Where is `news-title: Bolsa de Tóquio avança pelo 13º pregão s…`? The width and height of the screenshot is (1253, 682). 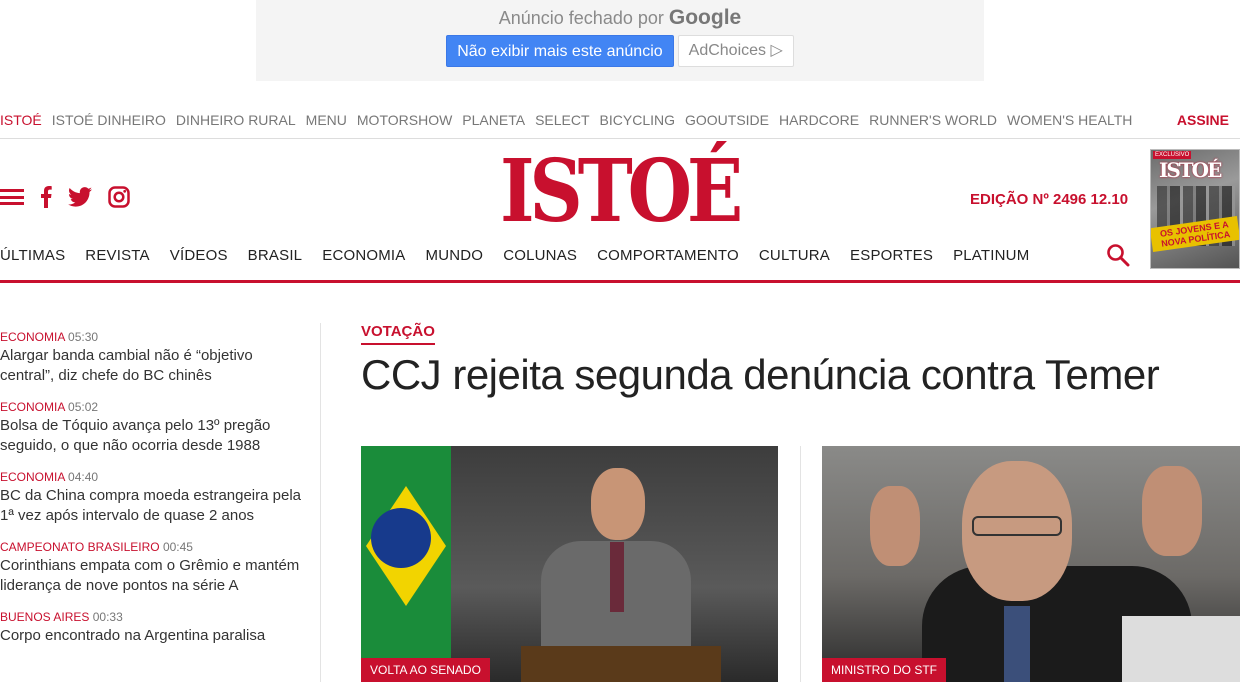 news-title: Bolsa de Tóquio avança pelo 13º pregão s… is located at coordinates (155, 436).